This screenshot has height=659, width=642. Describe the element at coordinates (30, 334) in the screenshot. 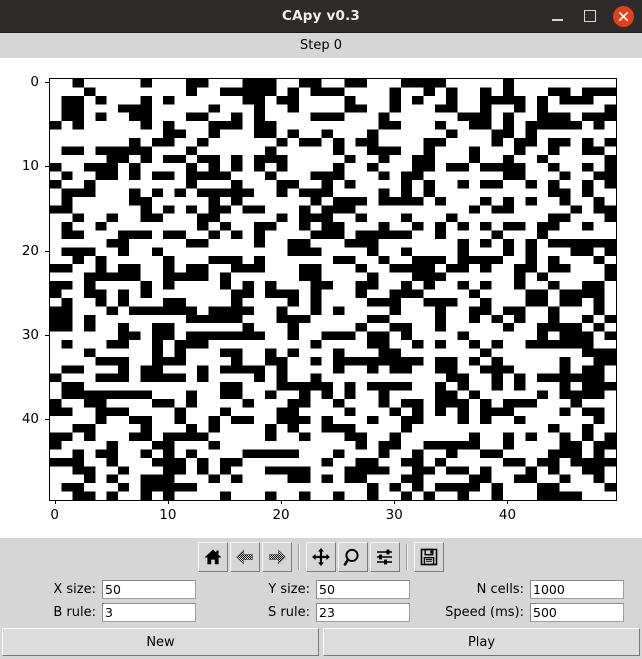

I see `y-tick-label: 30` at that location.